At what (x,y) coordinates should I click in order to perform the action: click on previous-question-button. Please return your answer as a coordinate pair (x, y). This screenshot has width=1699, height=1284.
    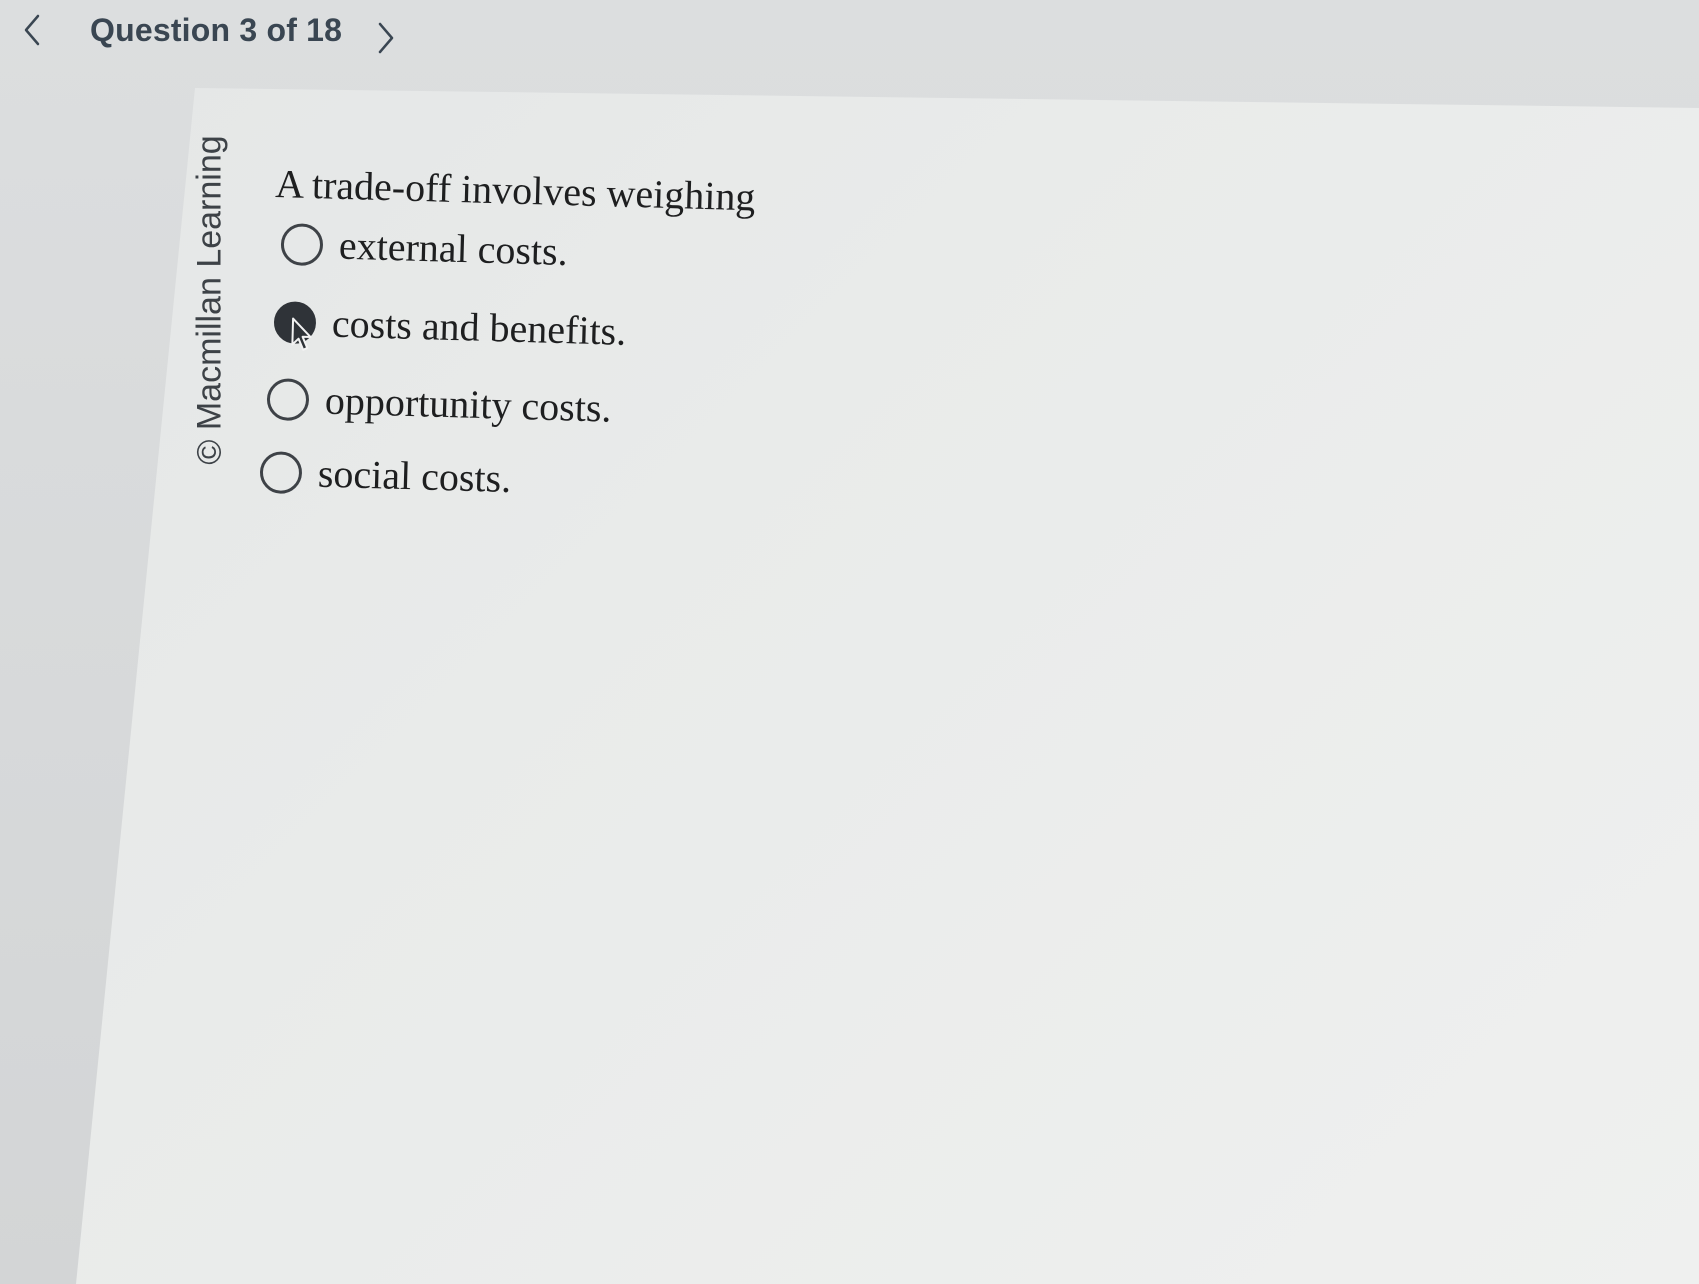
    Looking at the image, I should click on (32, 30).